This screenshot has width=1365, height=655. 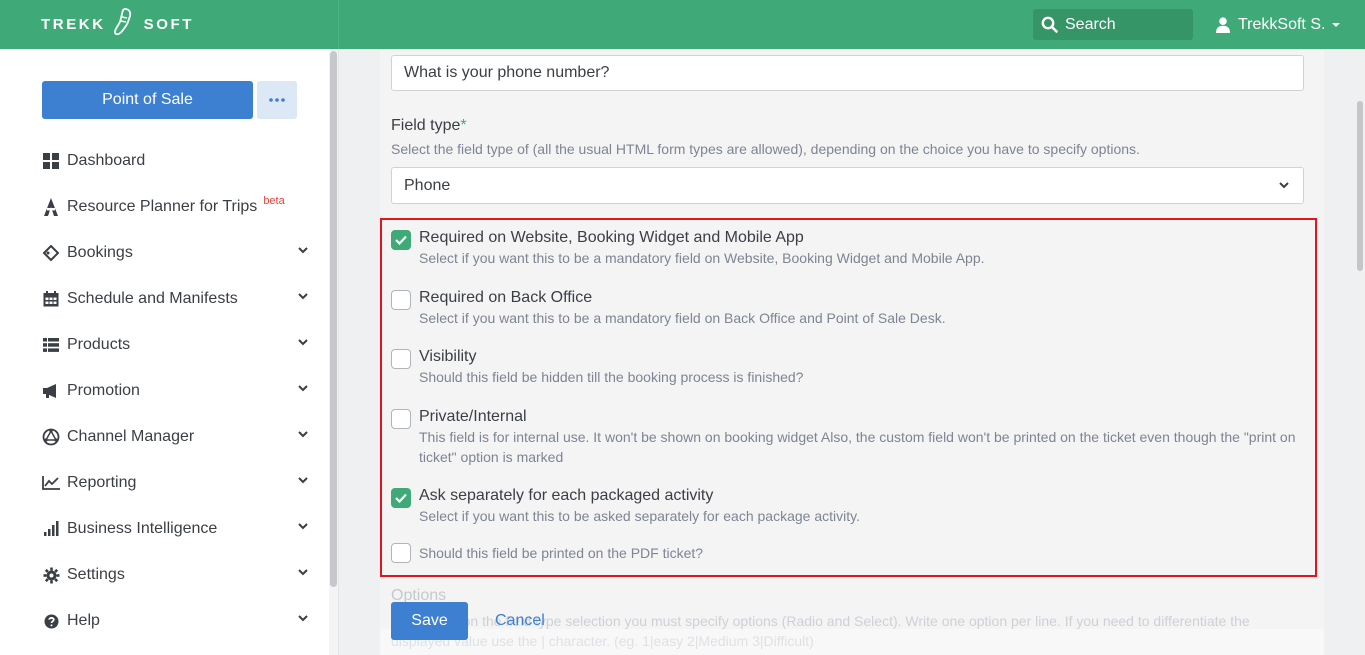 What do you see at coordinates (100, 252) in the screenshot?
I see `sidebar-item-label: Bookings` at bounding box center [100, 252].